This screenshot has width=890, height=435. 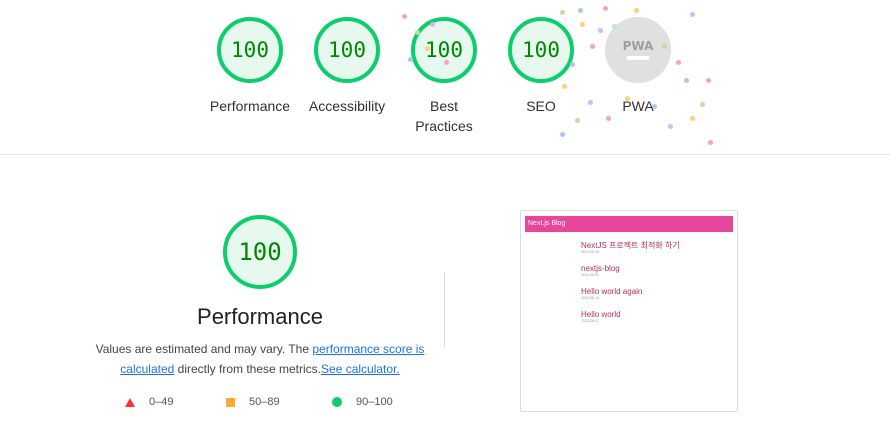 I want to click on triangle-icon, so click(x=130, y=402).